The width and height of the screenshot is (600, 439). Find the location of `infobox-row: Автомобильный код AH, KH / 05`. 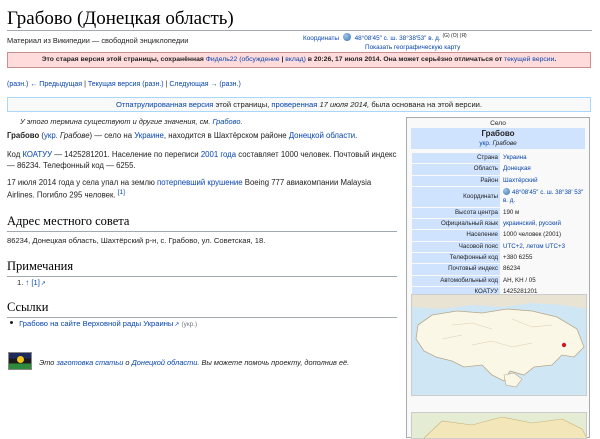

infobox-row: Автомобильный код AH, KH / 05 is located at coordinates (499, 280).